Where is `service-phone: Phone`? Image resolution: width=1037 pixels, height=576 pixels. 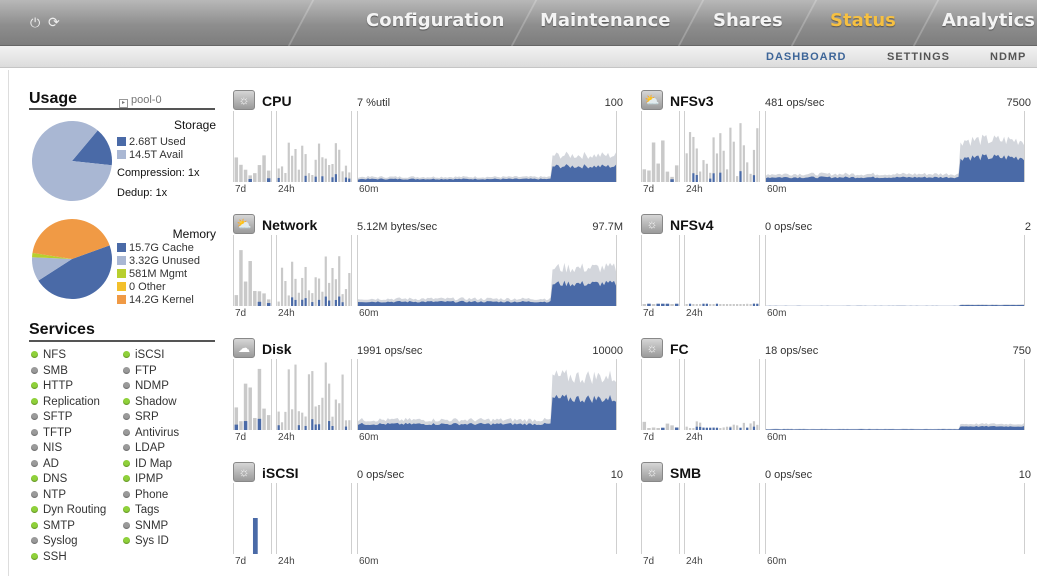 service-phone: Phone is located at coordinates (145, 495).